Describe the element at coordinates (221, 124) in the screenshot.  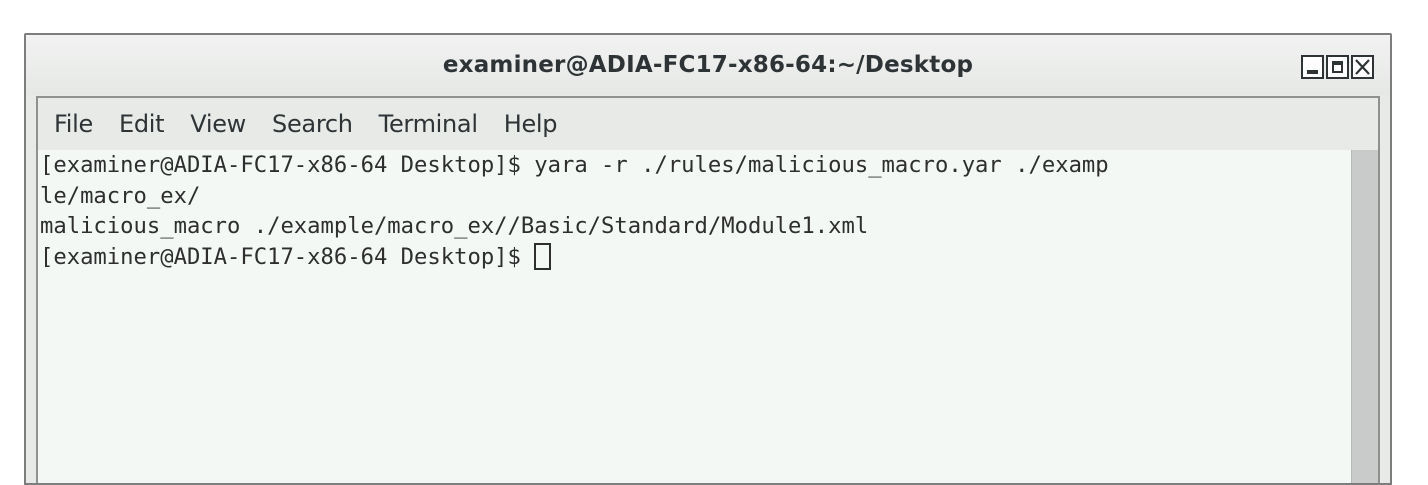
I see `menu-view: View` at that location.